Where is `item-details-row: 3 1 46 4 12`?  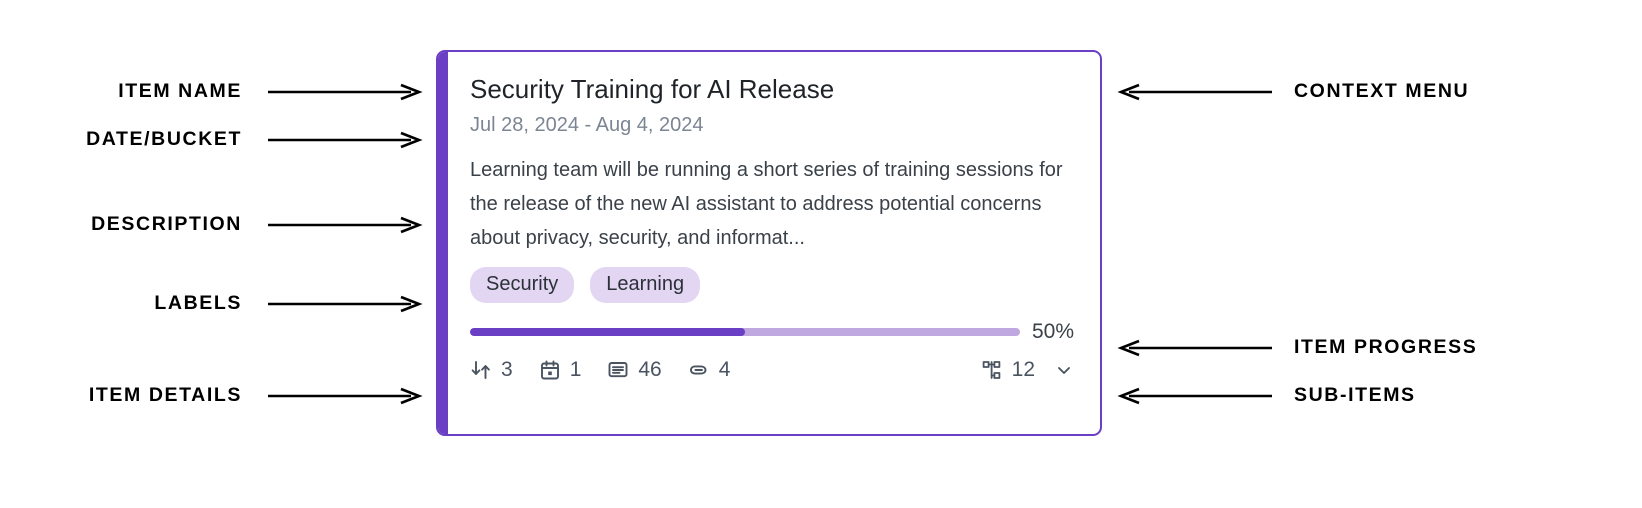
item-details-row: 3 1 46 4 12 is located at coordinates (772, 370).